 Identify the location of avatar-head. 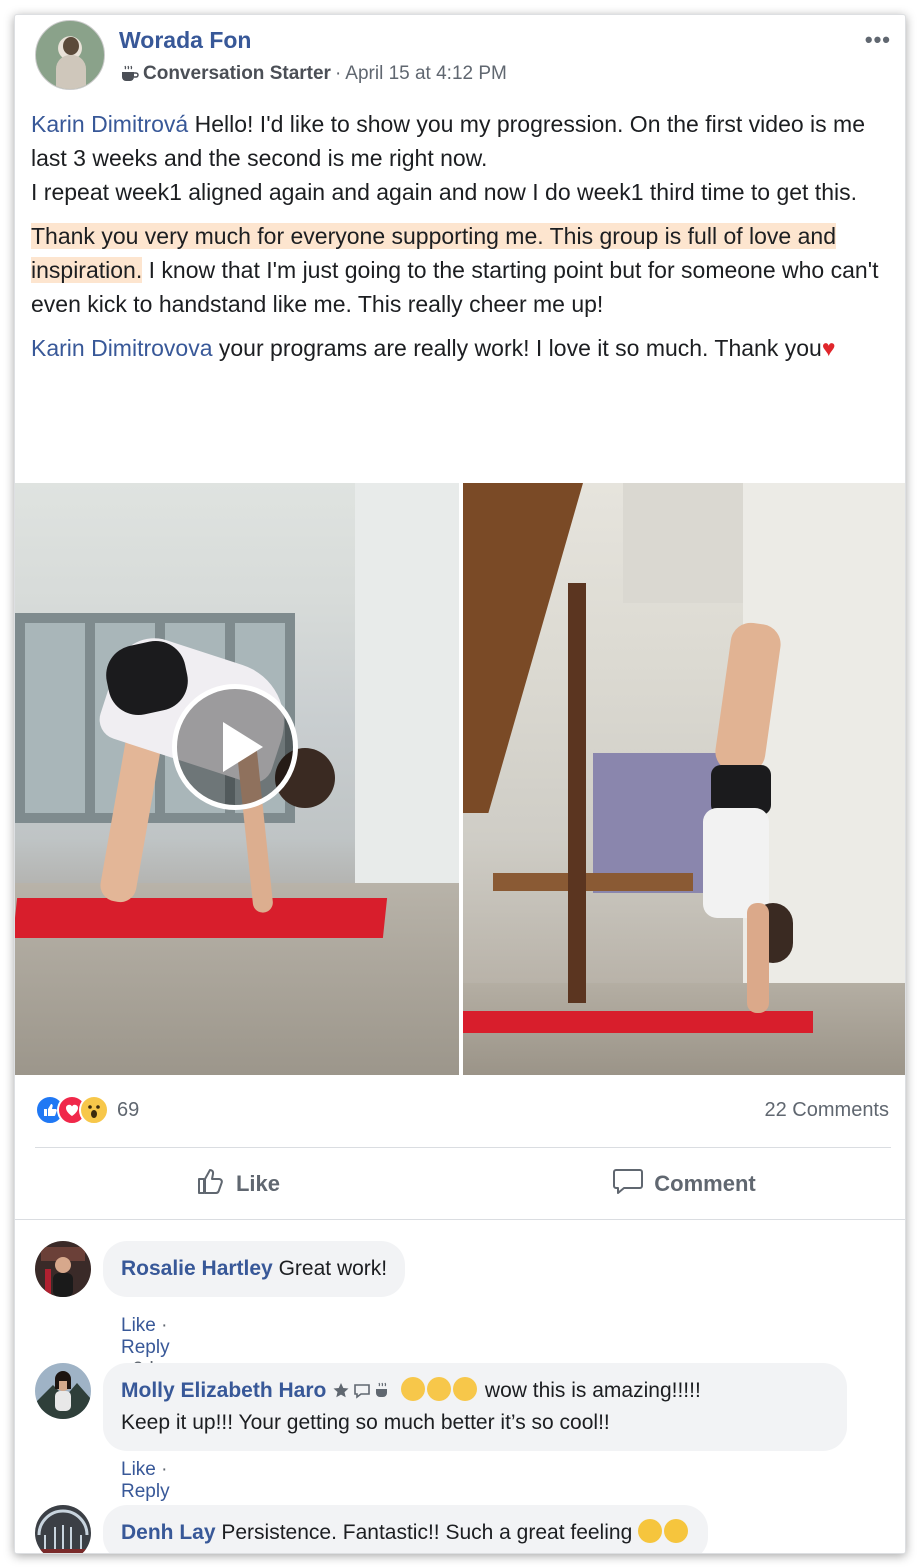
(71, 46).